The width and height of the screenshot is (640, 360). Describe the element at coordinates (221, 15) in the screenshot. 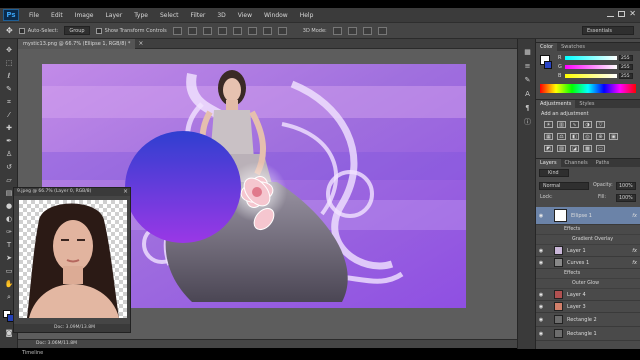

I see `menu-3d: 3D` at that location.